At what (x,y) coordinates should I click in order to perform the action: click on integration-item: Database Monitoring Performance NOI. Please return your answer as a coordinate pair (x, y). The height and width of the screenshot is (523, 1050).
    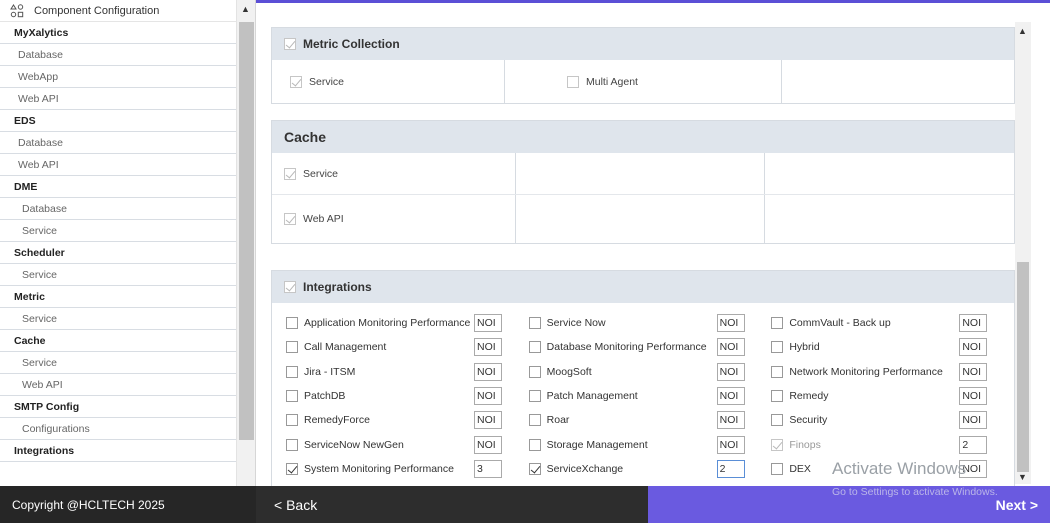
    Looking at the image, I should click on (650, 347).